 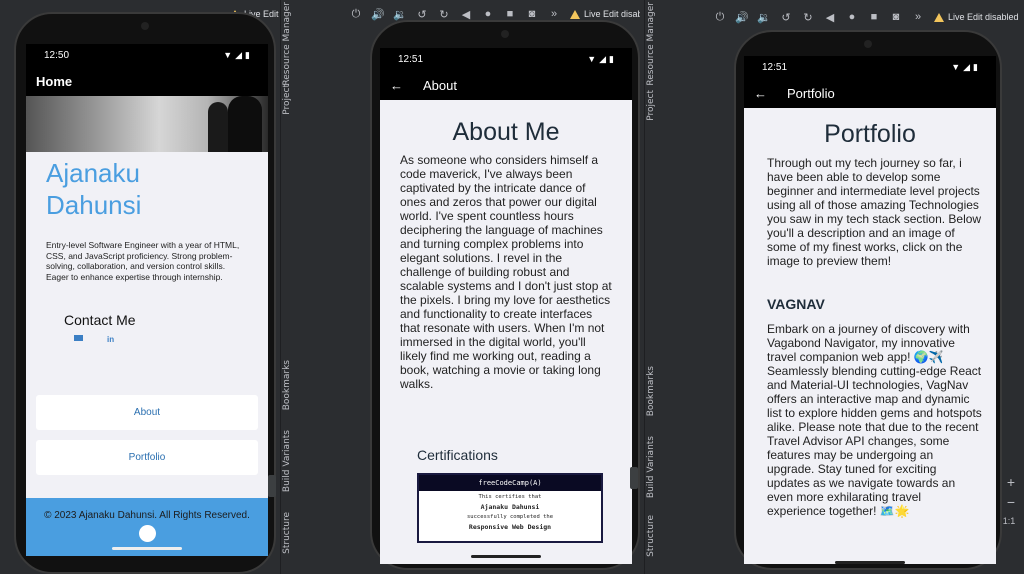 What do you see at coordinates (506, 85) in the screenshot?
I see `app-bar: ← About` at bounding box center [506, 85].